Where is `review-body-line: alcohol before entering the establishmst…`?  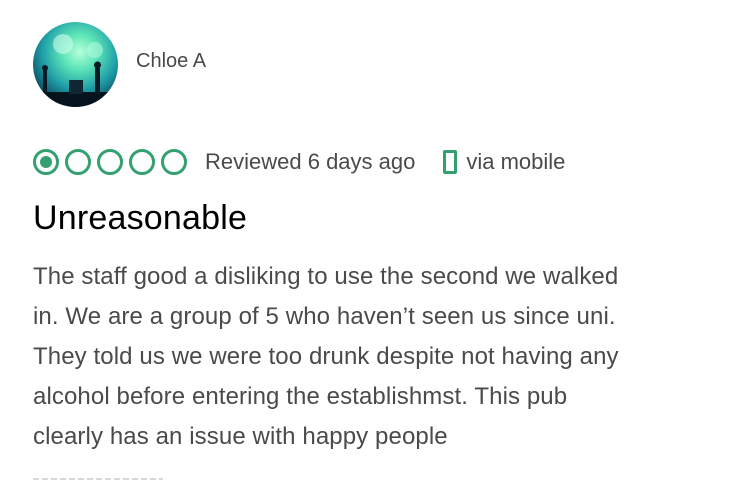
review-body-line: alcohol before entering the establishmst… is located at coordinates (300, 396).